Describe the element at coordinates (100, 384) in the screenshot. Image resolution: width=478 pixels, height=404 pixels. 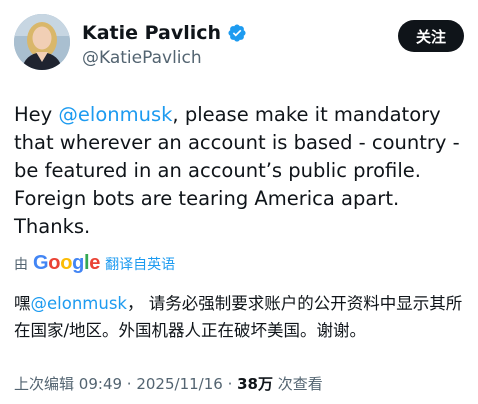
I see `post-time: 09:49` at that location.